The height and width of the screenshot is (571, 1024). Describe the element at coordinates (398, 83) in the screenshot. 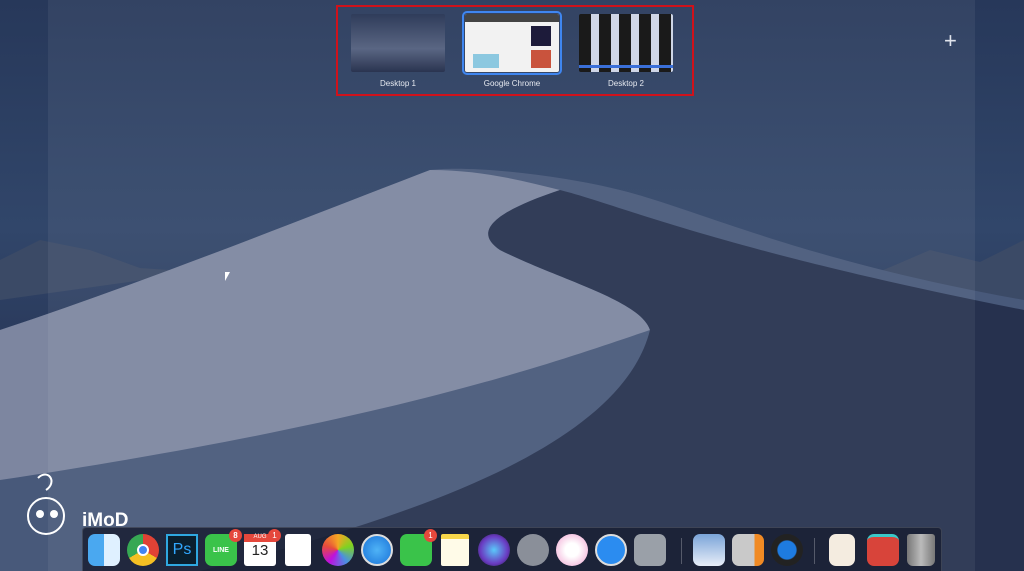

I see `space-label: Desktop 1` at that location.